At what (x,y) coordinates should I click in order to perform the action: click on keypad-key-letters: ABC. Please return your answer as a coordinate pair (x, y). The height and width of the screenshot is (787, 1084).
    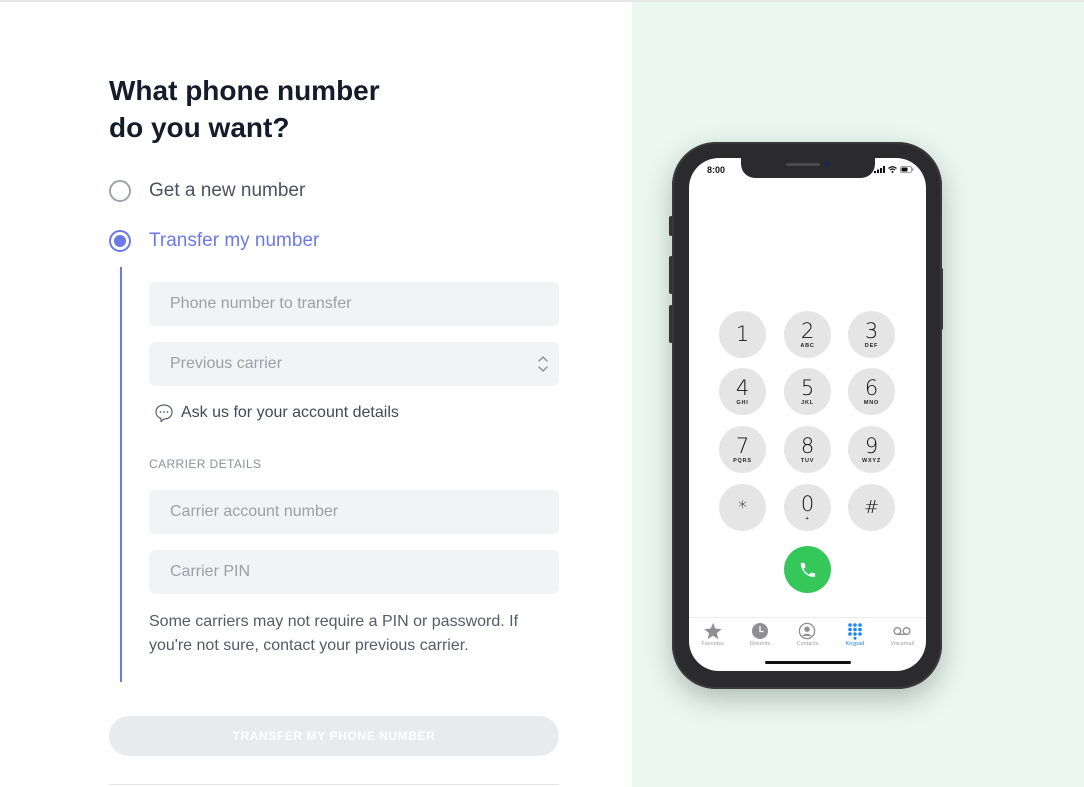
    Looking at the image, I should click on (807, 345).